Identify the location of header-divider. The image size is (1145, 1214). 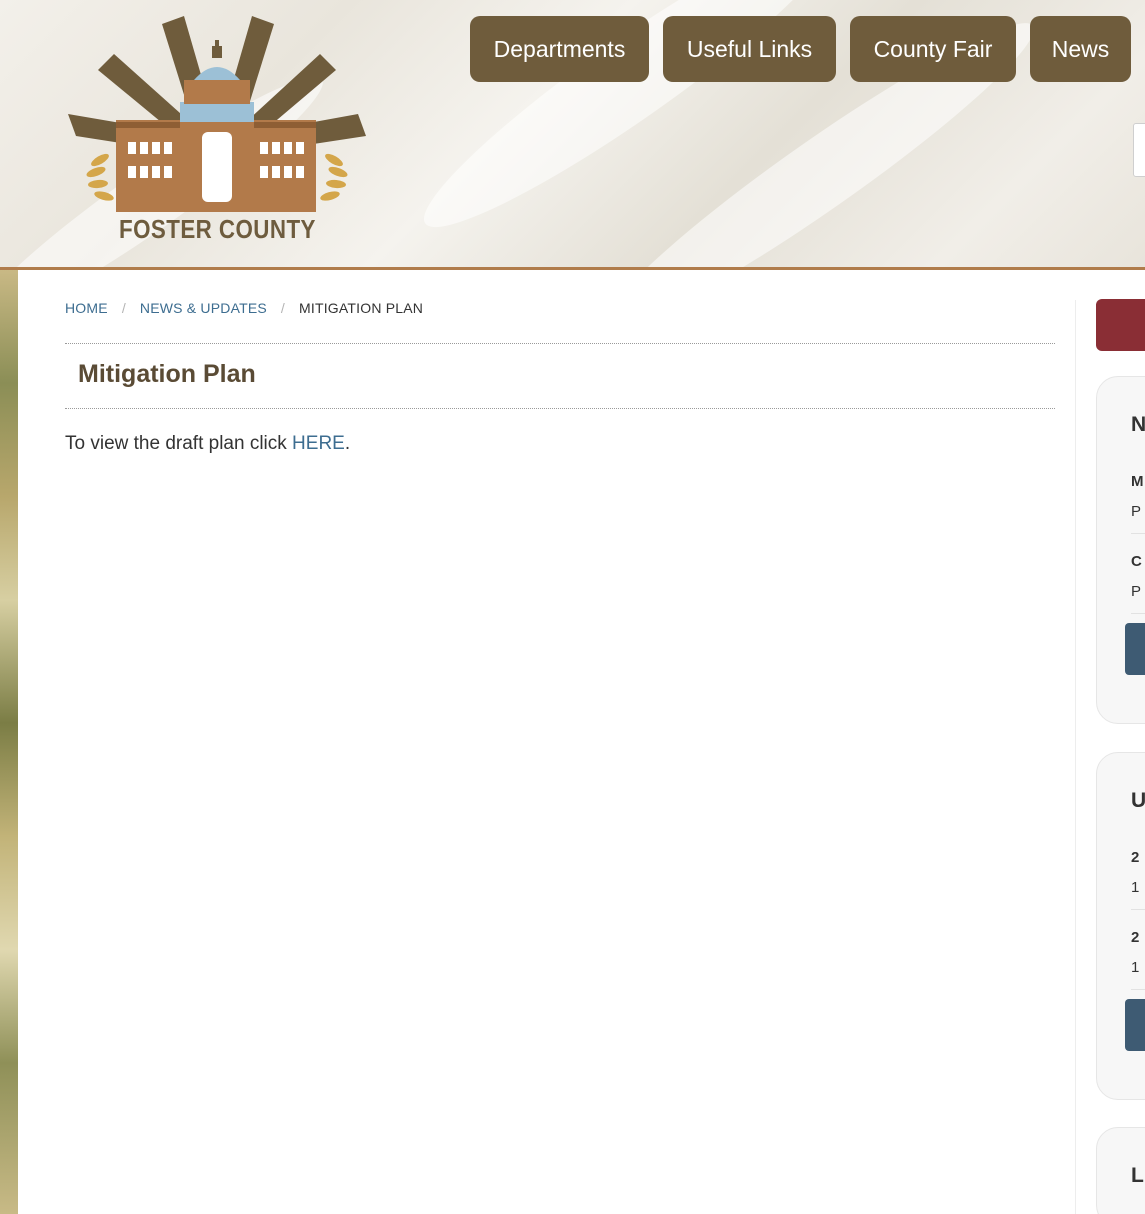
(572, 268).